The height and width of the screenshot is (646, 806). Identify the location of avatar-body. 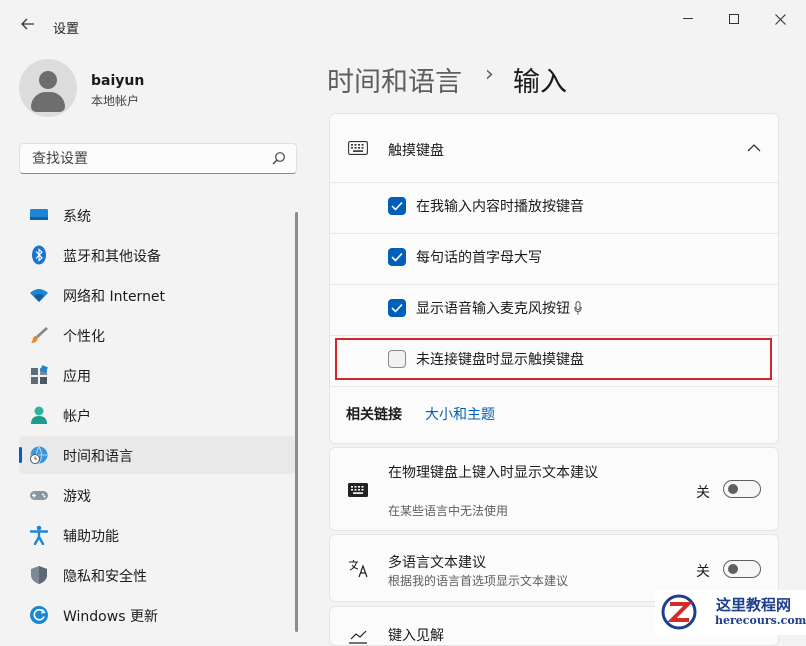
(48, 102).